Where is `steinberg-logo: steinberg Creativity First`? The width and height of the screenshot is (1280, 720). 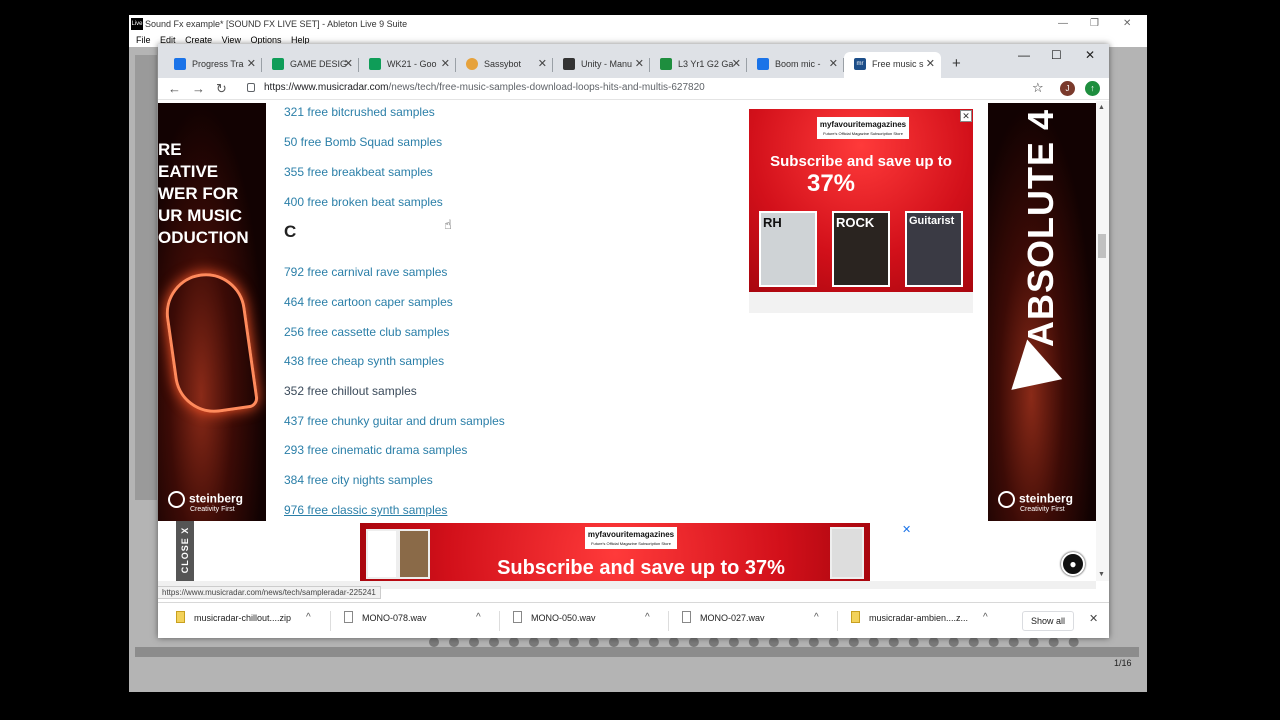 steinberg-logo: steinberg Creativity First is located at coordinates (1035, 502).